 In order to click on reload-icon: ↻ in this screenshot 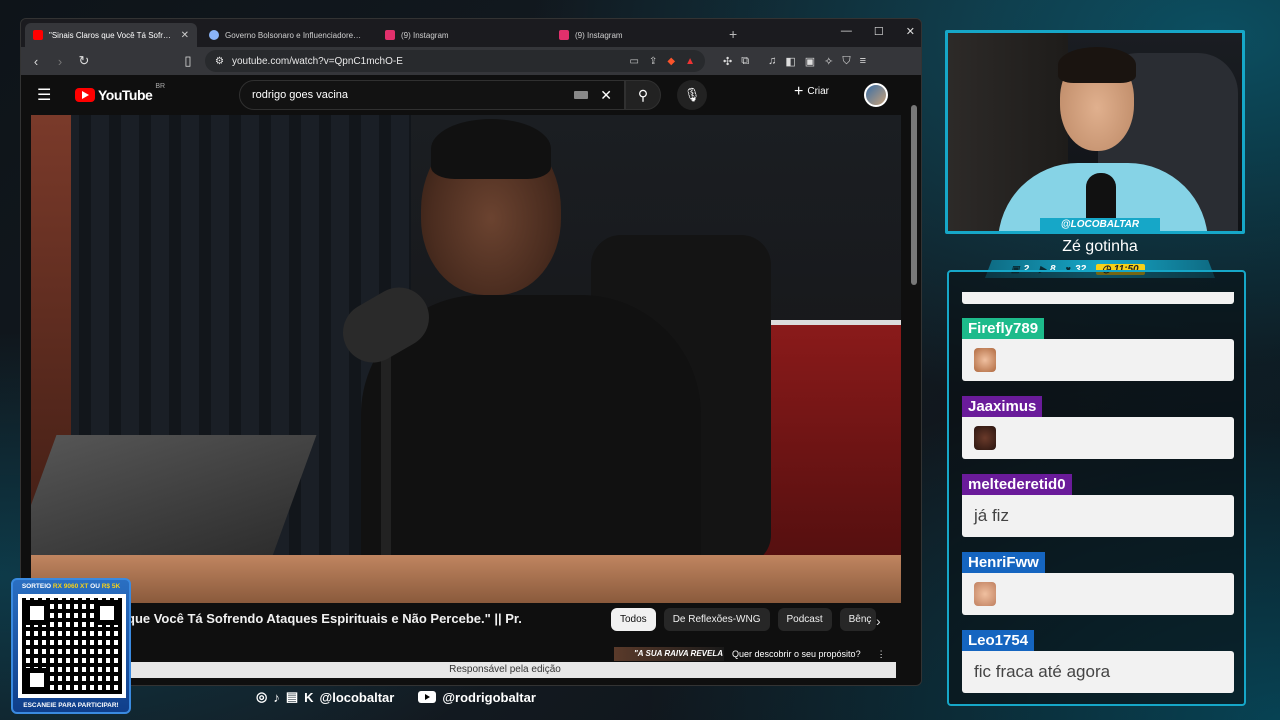, I will do `click(84, 61)`.